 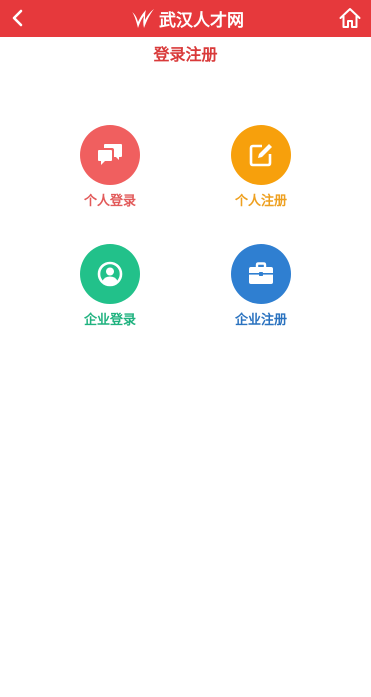 I want to click on site-logo: 武汉人才网, so click(x=187, y=18).